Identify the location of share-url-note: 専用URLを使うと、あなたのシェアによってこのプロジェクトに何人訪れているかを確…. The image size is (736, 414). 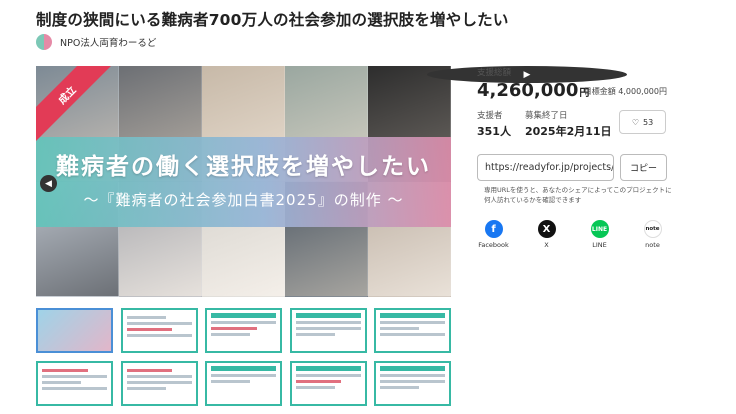
(578, 195).